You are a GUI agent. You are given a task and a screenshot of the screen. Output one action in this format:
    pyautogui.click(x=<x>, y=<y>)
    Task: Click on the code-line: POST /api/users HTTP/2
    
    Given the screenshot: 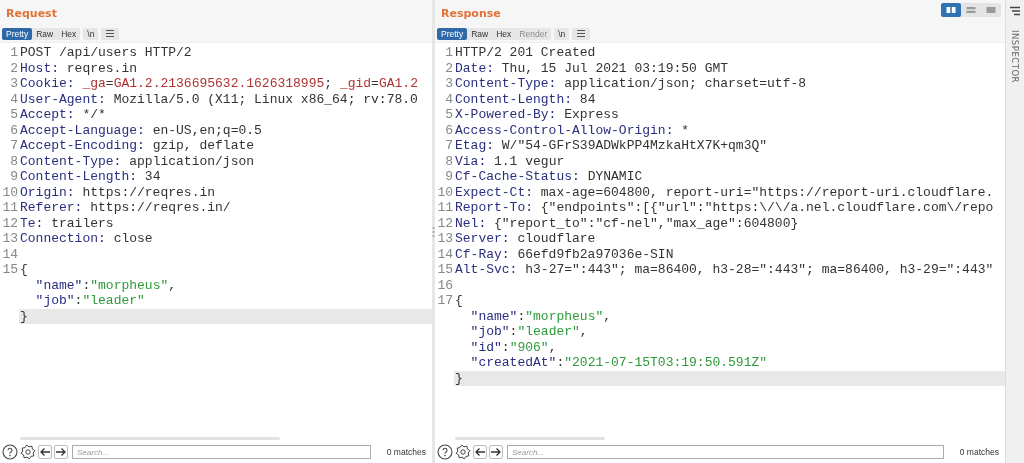 What is the action you would take?
    pyautogui.click(x=106, y=53)
    